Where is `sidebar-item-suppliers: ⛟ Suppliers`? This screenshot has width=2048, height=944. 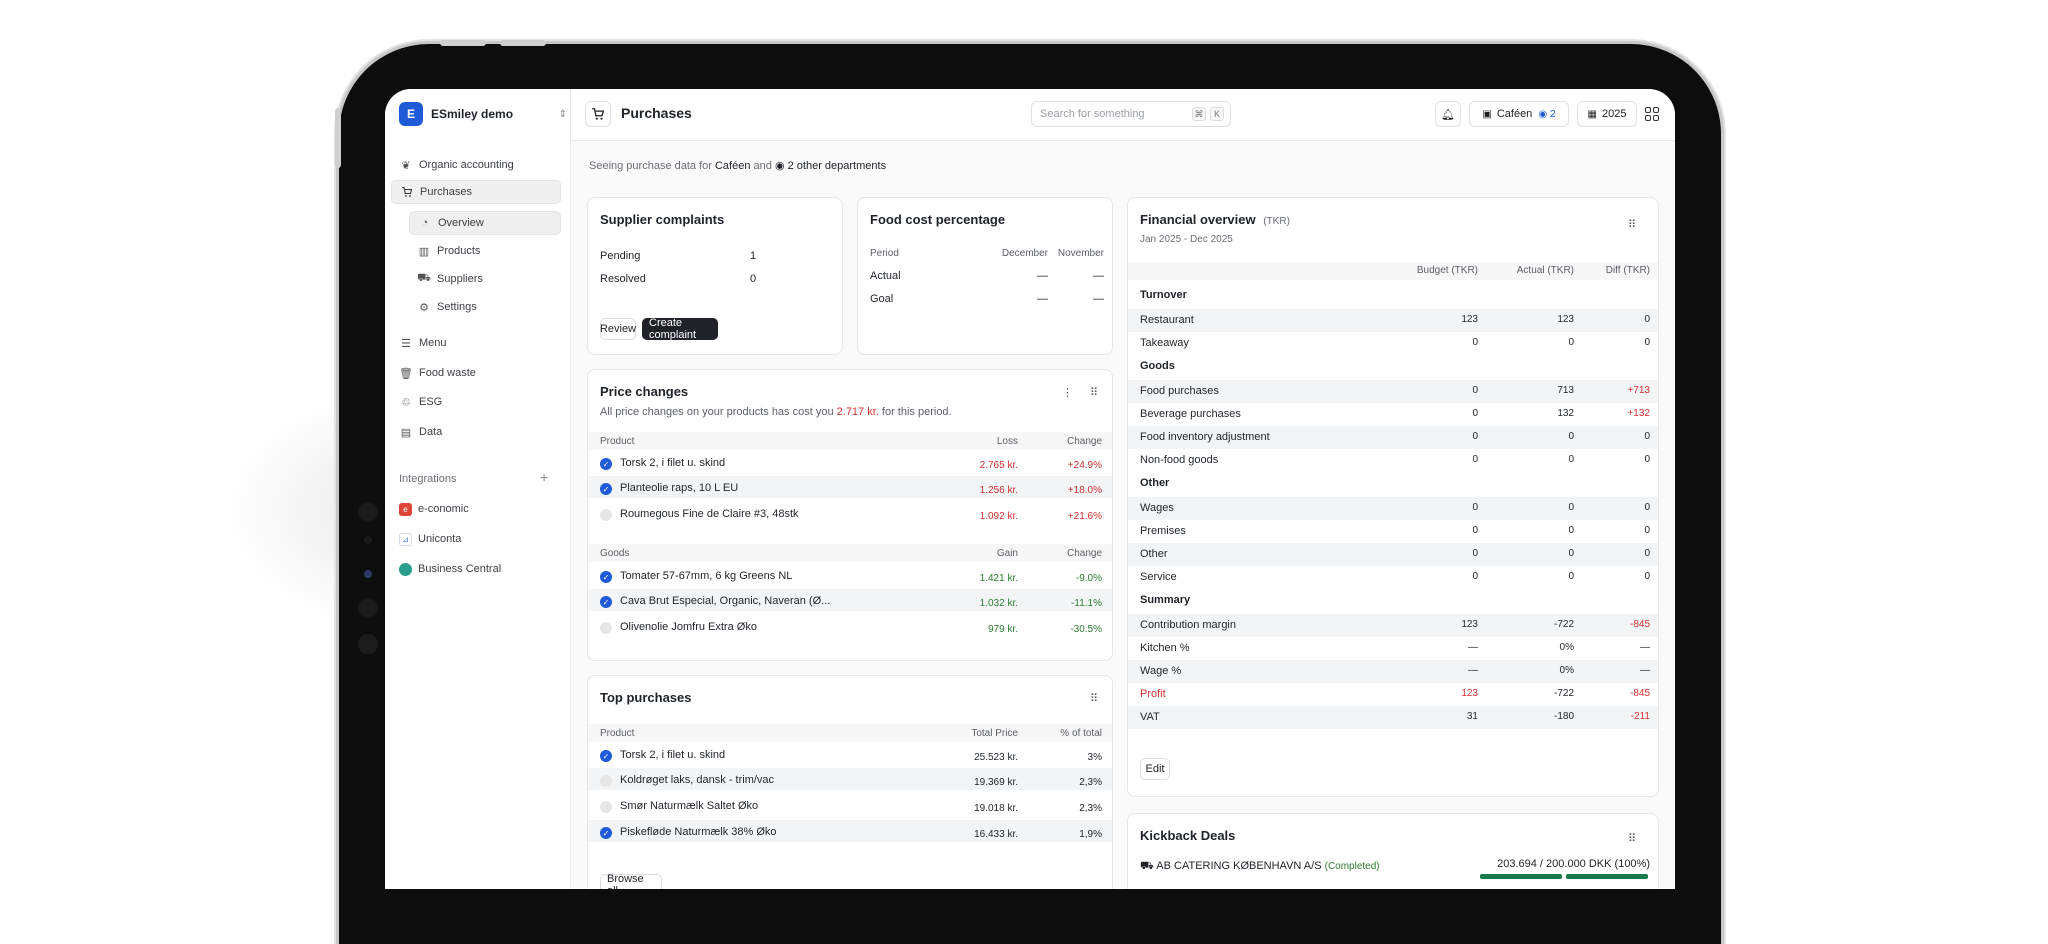 sidebar-item-suppliers: ⛟ Suppliers is located at coordinates (485, 279).